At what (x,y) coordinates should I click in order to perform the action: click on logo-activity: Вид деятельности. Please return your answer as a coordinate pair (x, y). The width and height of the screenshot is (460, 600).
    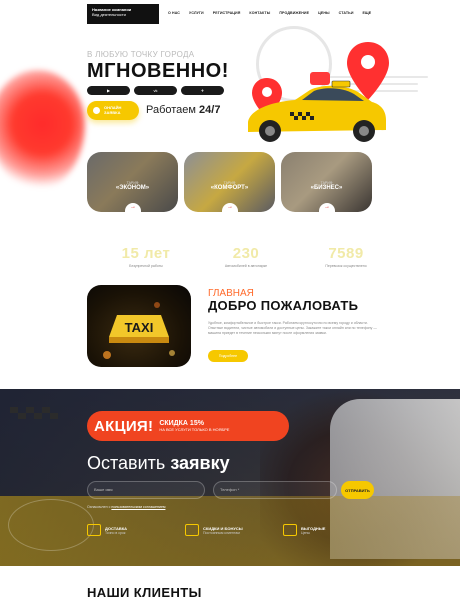
    Looking at the image, I should click on (109, 14).